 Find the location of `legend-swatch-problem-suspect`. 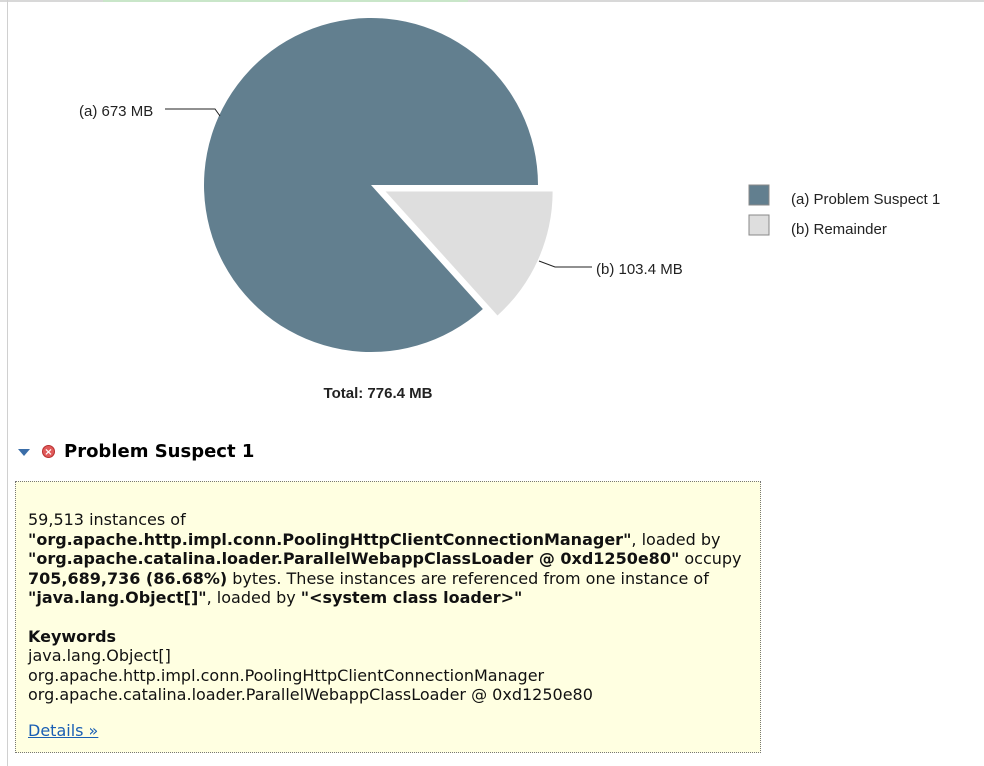

legend-swatch-problem-suspect is located at coordinates (759, 195).